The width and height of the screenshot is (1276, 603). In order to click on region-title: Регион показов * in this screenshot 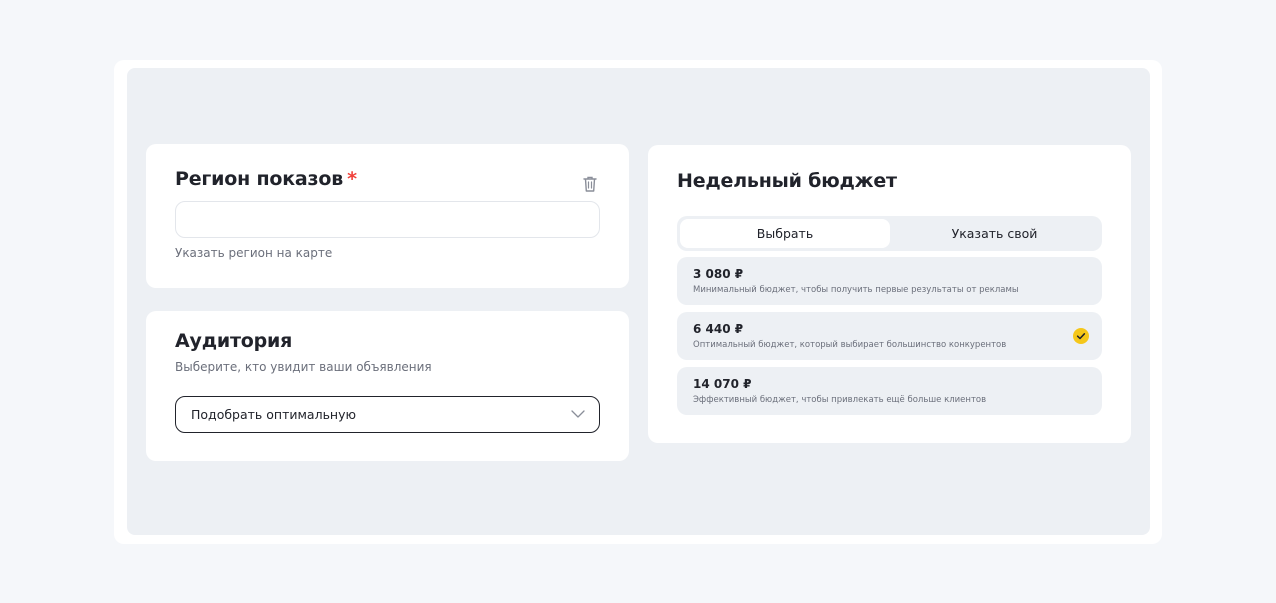, I will do `click(266, 179)`.